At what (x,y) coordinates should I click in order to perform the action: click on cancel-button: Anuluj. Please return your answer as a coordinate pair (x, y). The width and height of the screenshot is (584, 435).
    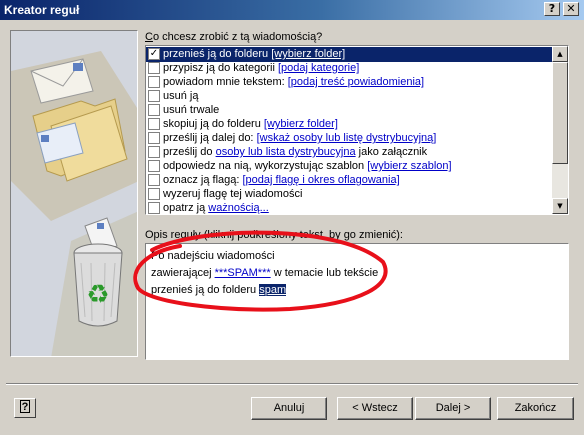
    Looking at the image, I should click on (289, 408).